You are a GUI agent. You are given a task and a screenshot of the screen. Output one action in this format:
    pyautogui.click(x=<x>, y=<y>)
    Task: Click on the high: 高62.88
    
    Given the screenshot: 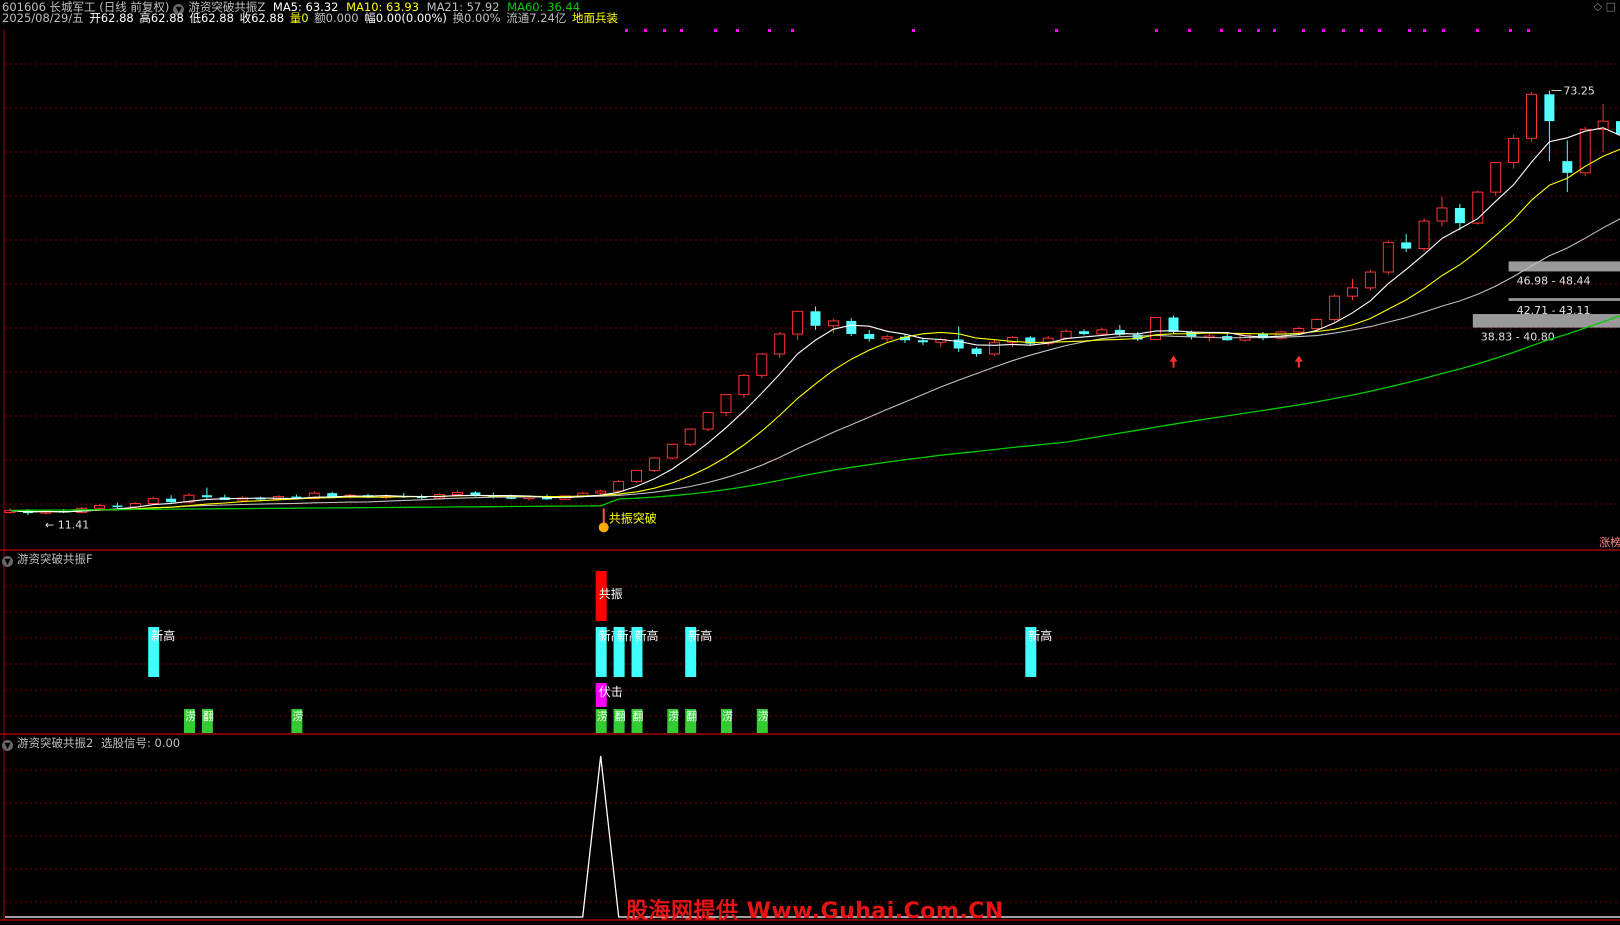 What is the action you would take?
    pyautogui.click(x=161, y=18)
    